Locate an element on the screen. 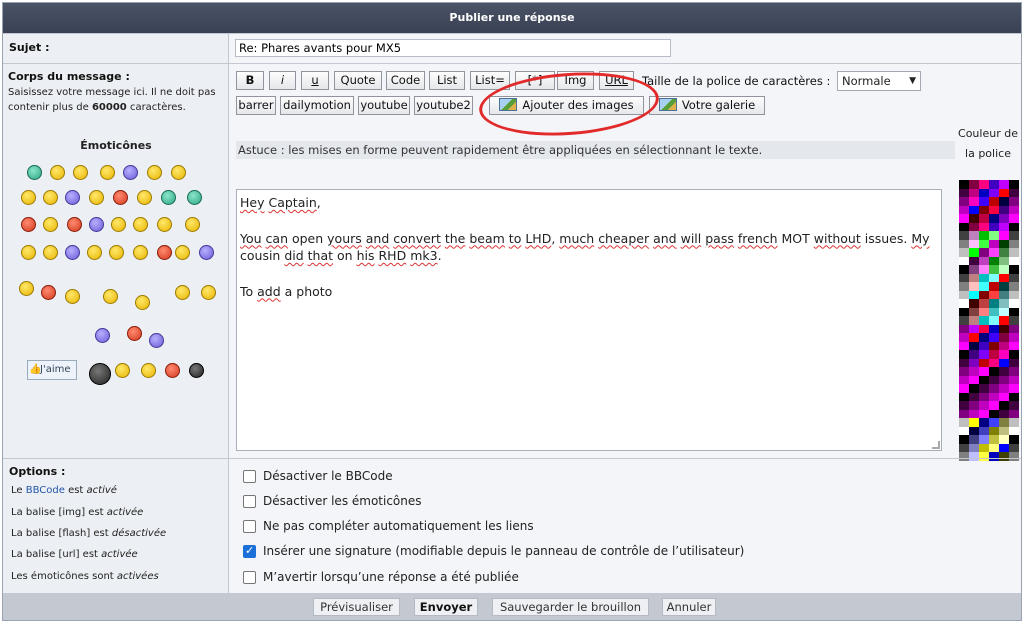  font-size-select: Normale ▼ is located at coordinates (879, 81).